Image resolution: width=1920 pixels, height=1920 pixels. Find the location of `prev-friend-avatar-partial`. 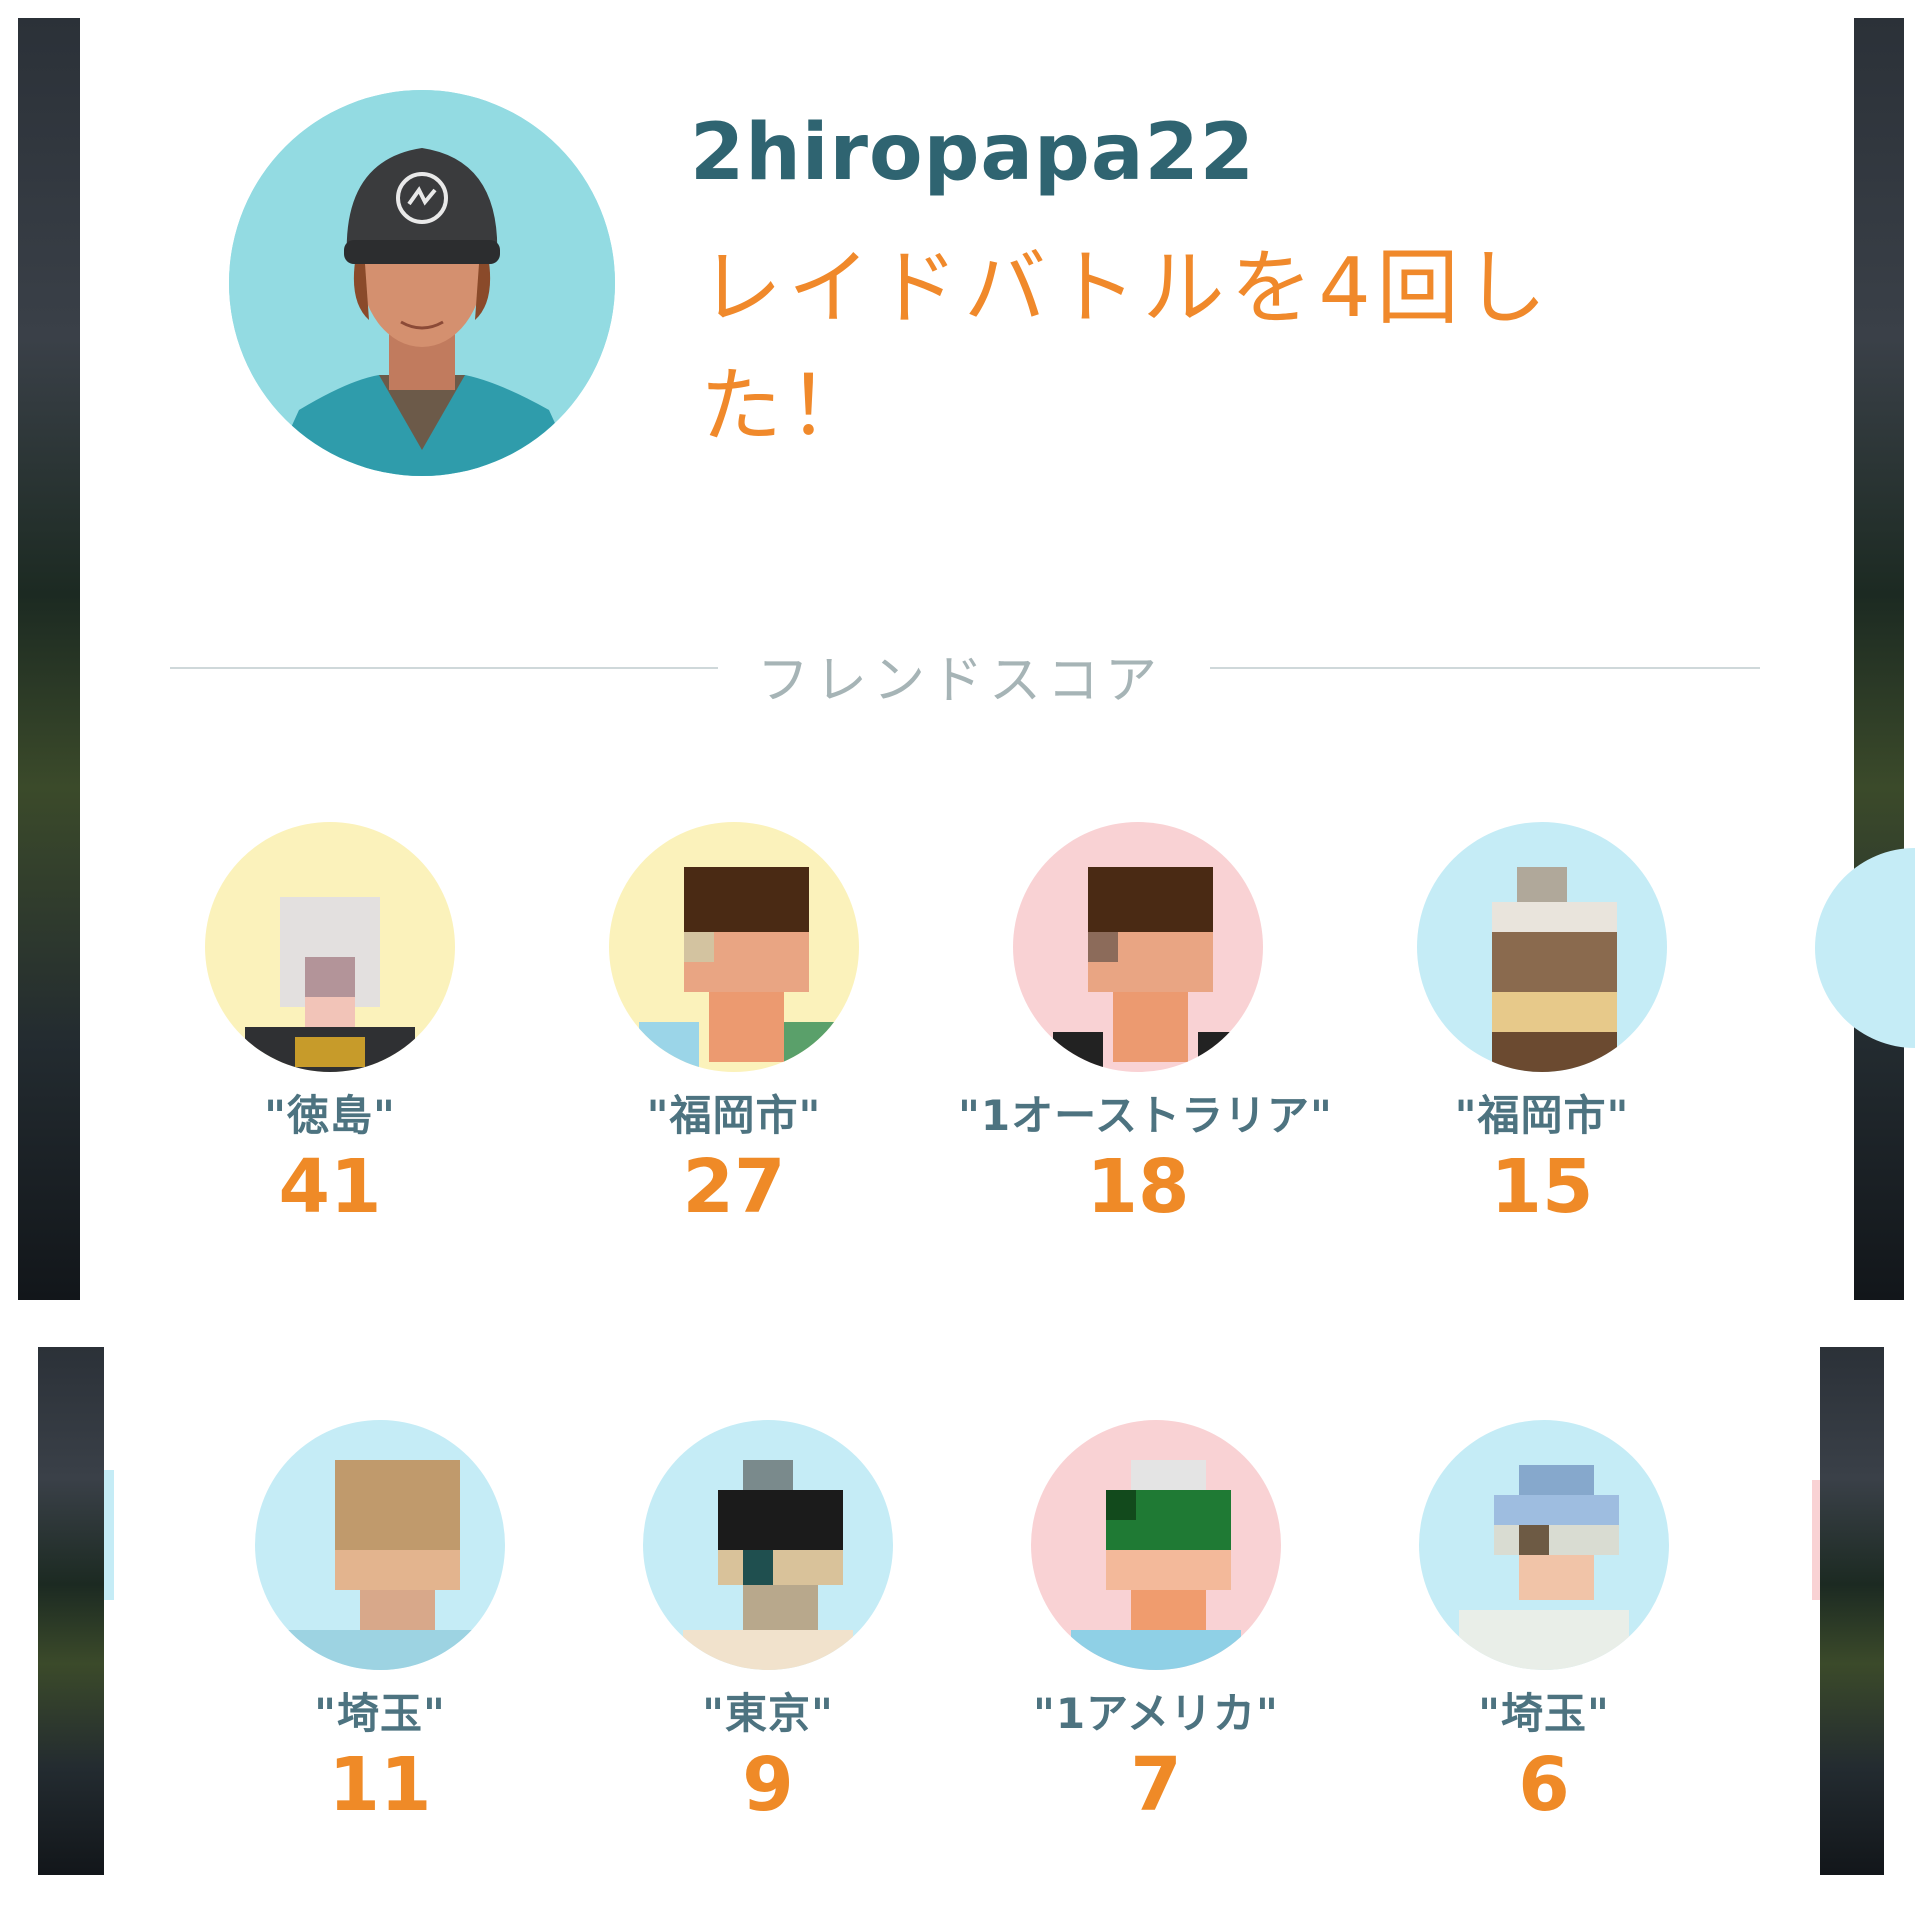

prev-friend-avatar-partial is located at coordinates (109, 1535).